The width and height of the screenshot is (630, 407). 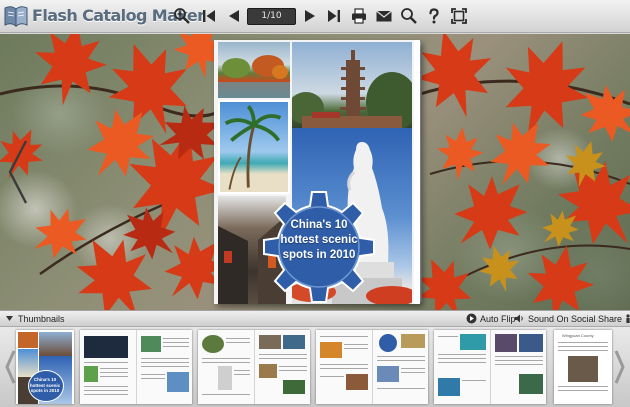 I want to click on page-number-input: 1/10, so click(x=271, y=16).